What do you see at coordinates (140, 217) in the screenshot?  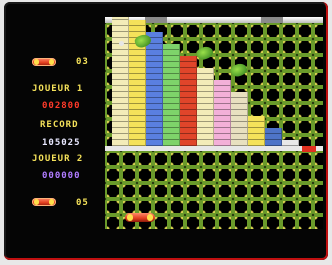 I see `player-paddle` at bounding box center [140, 217].